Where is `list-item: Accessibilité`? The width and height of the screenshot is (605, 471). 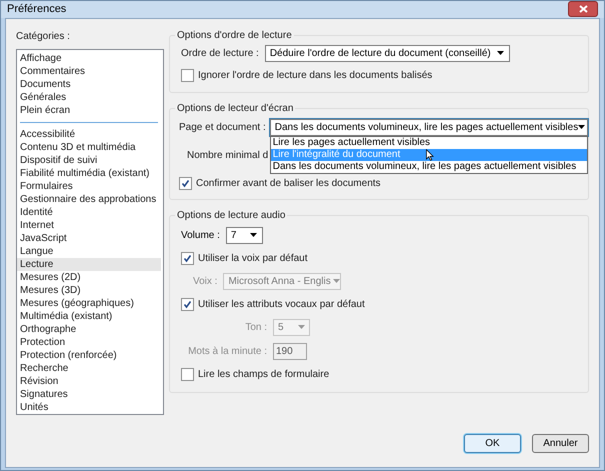 list-item: Accessibilité is located at coordinates (89, 134).